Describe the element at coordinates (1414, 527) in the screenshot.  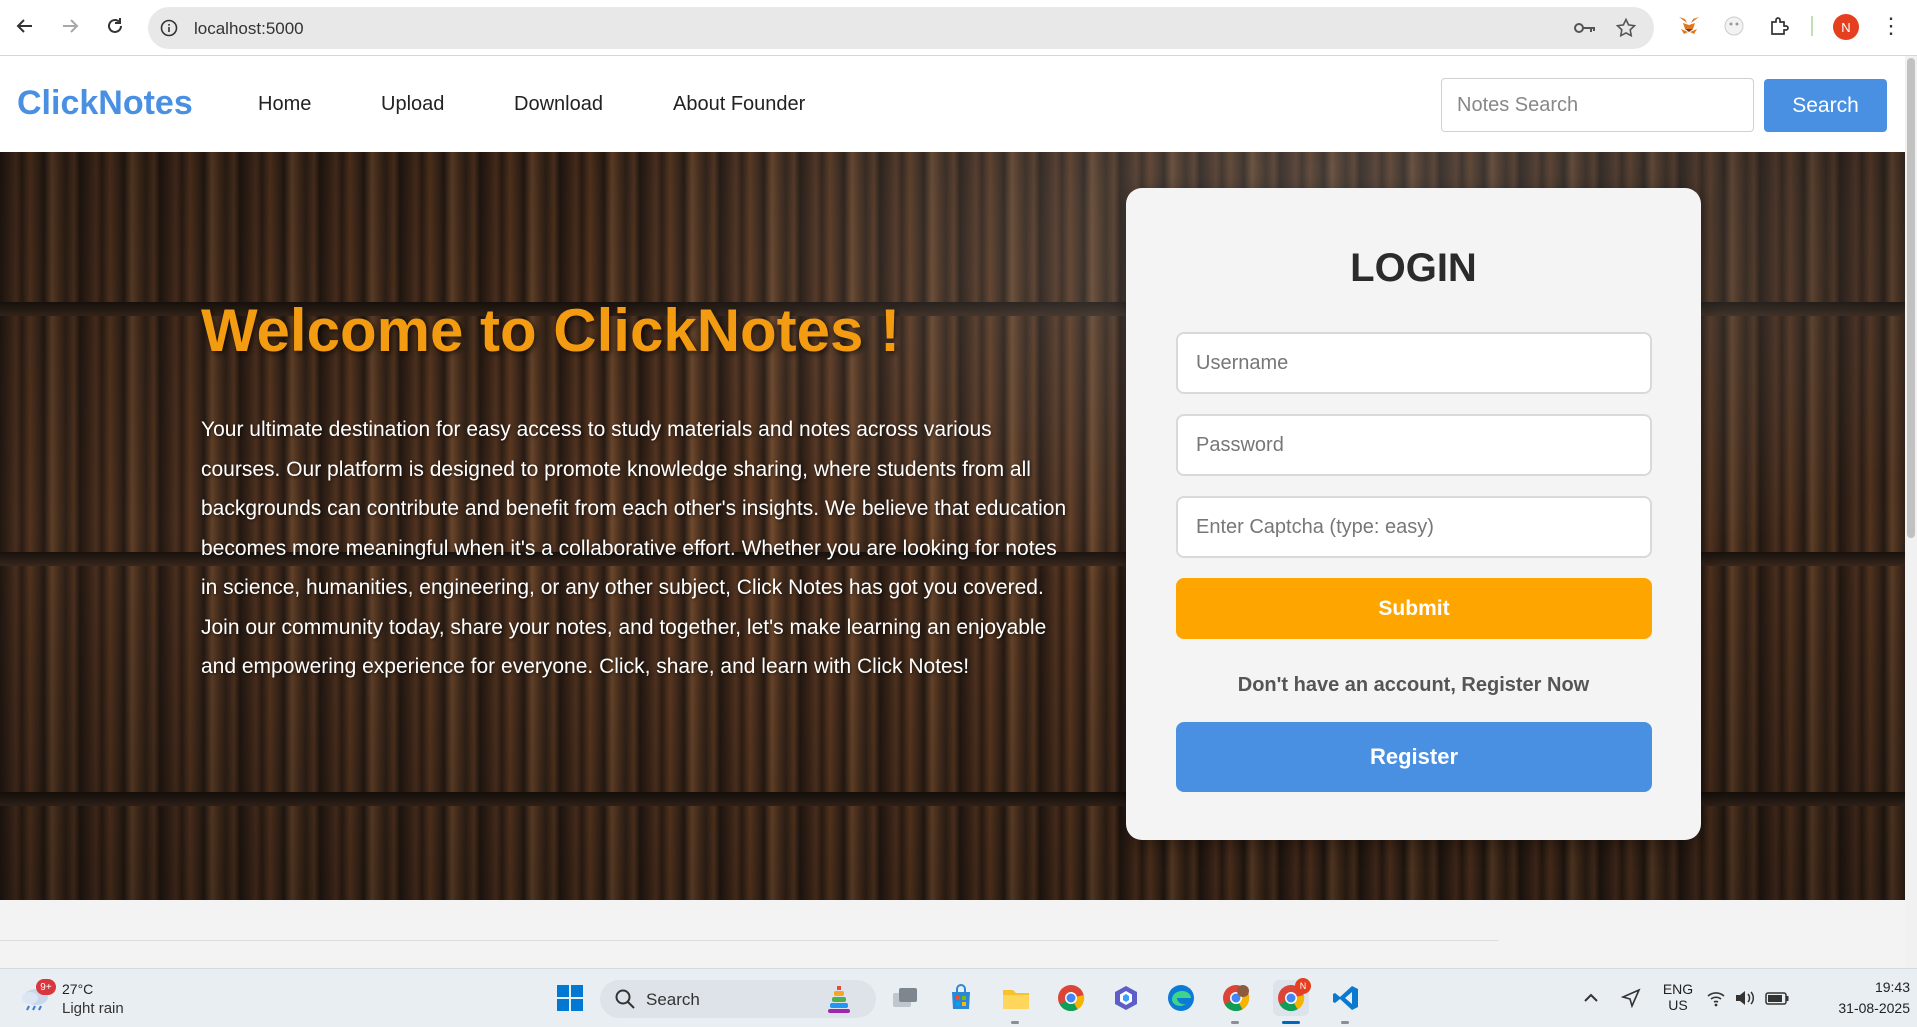
I see `captcha-input` at that location.